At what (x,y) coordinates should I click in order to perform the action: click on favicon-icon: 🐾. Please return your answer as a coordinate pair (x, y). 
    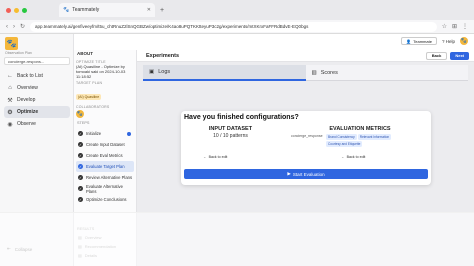
    Looking at the image, I should click on (66, 10).